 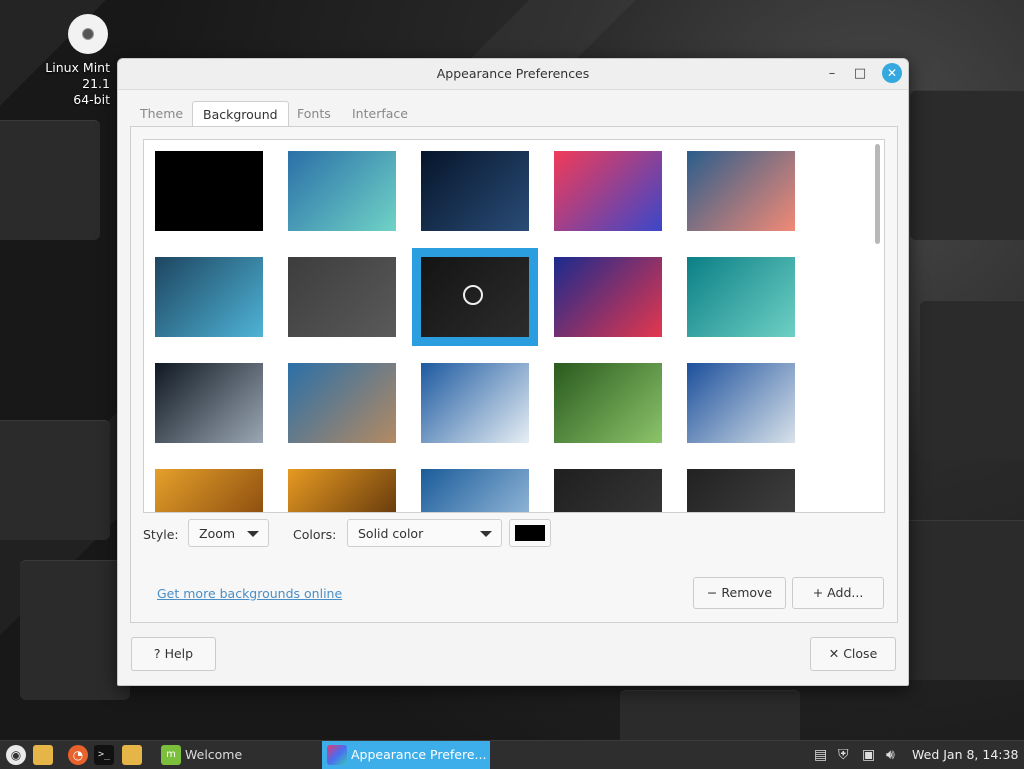 I want to click on window-title: Appearance Preferences, so click(x=513, y=73).